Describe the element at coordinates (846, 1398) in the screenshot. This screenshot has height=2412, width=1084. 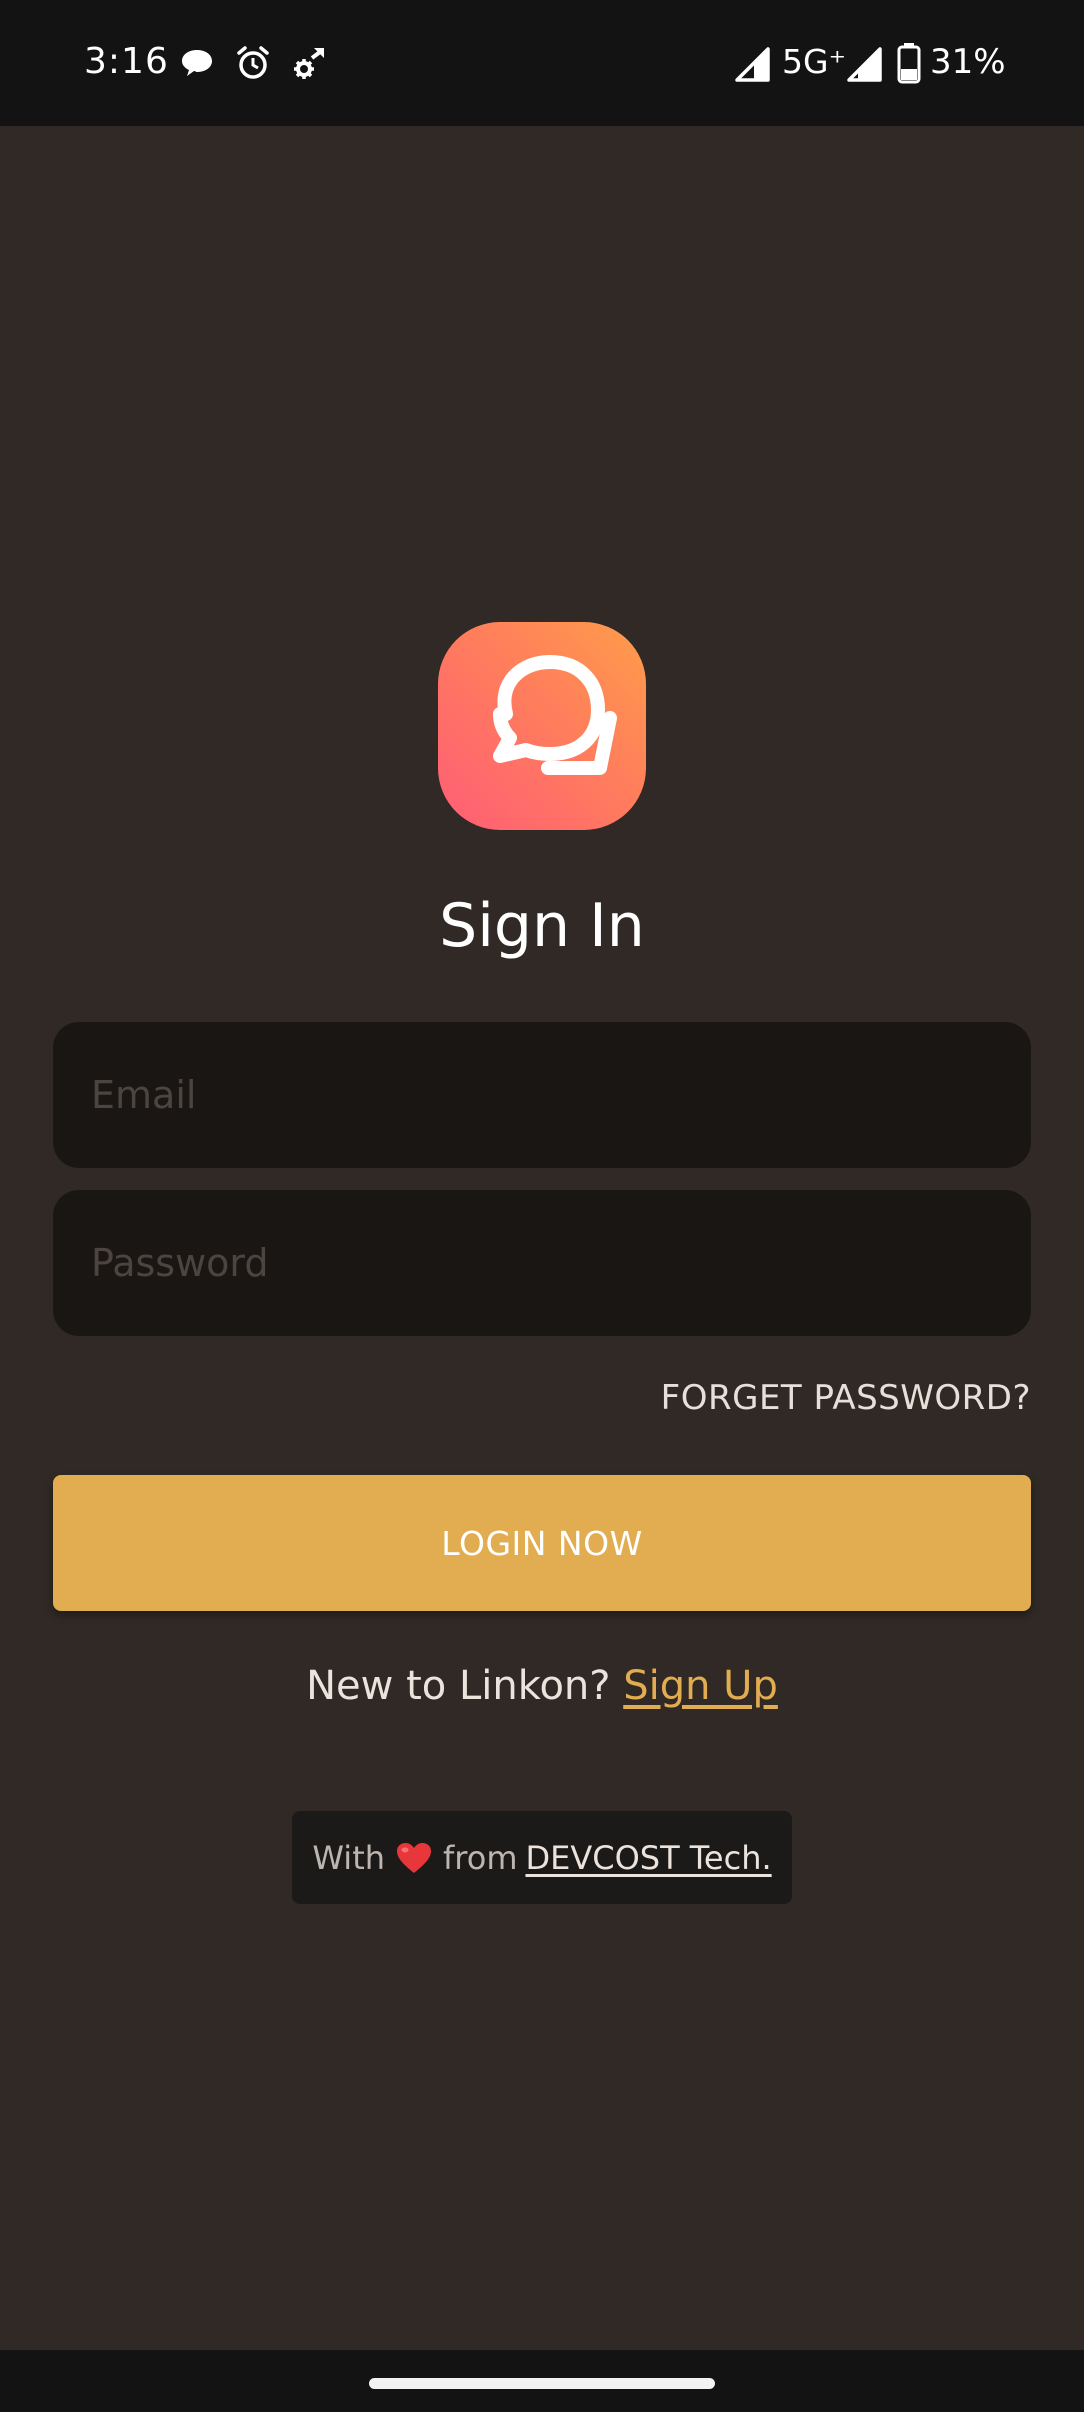
I see `forgot-password-link: FORGET PASSWORD?` at that location.